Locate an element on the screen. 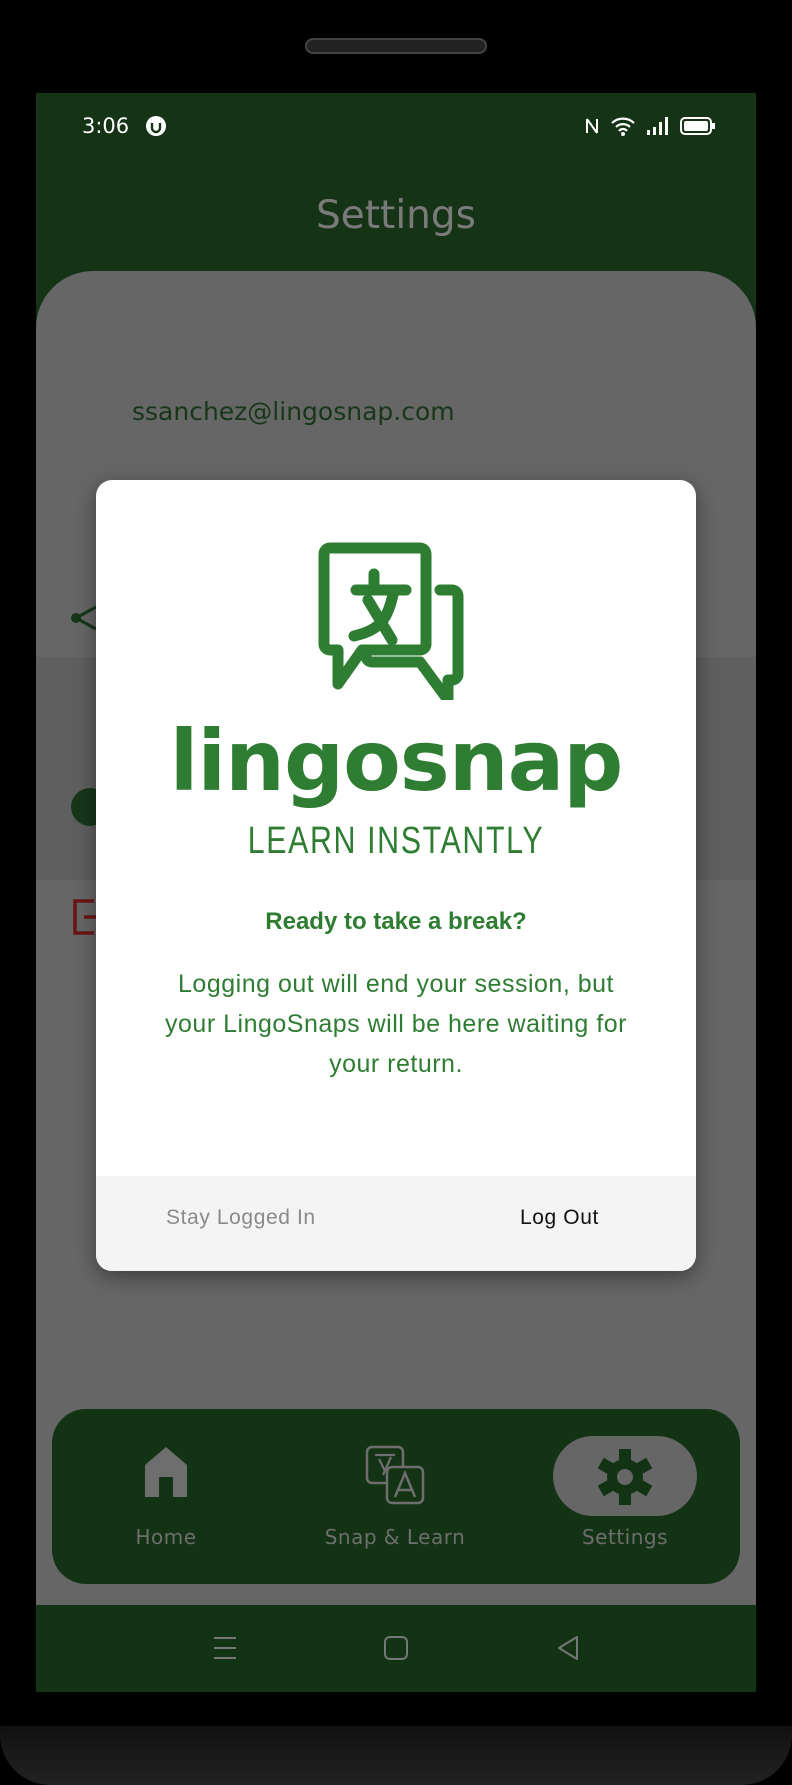 The width and height of the screenshot is (792, 1785). stay-logged-in-button: Stay Logged In is located at coordinates (241, 1218).